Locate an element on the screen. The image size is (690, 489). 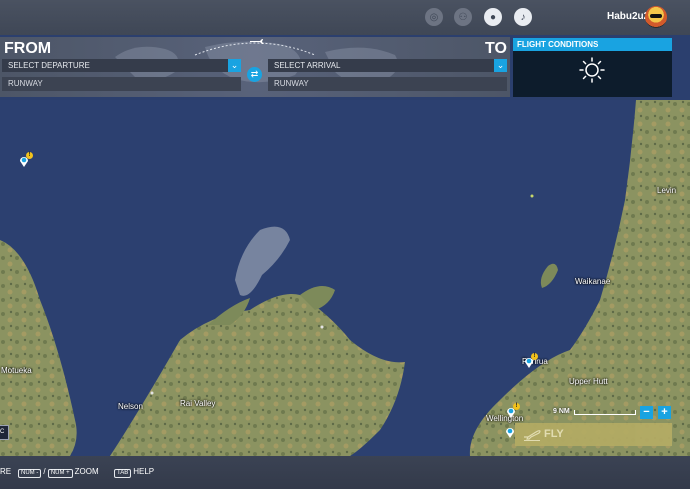
zoom-hint-label: ZOOM is located at coordinates (86, 471).